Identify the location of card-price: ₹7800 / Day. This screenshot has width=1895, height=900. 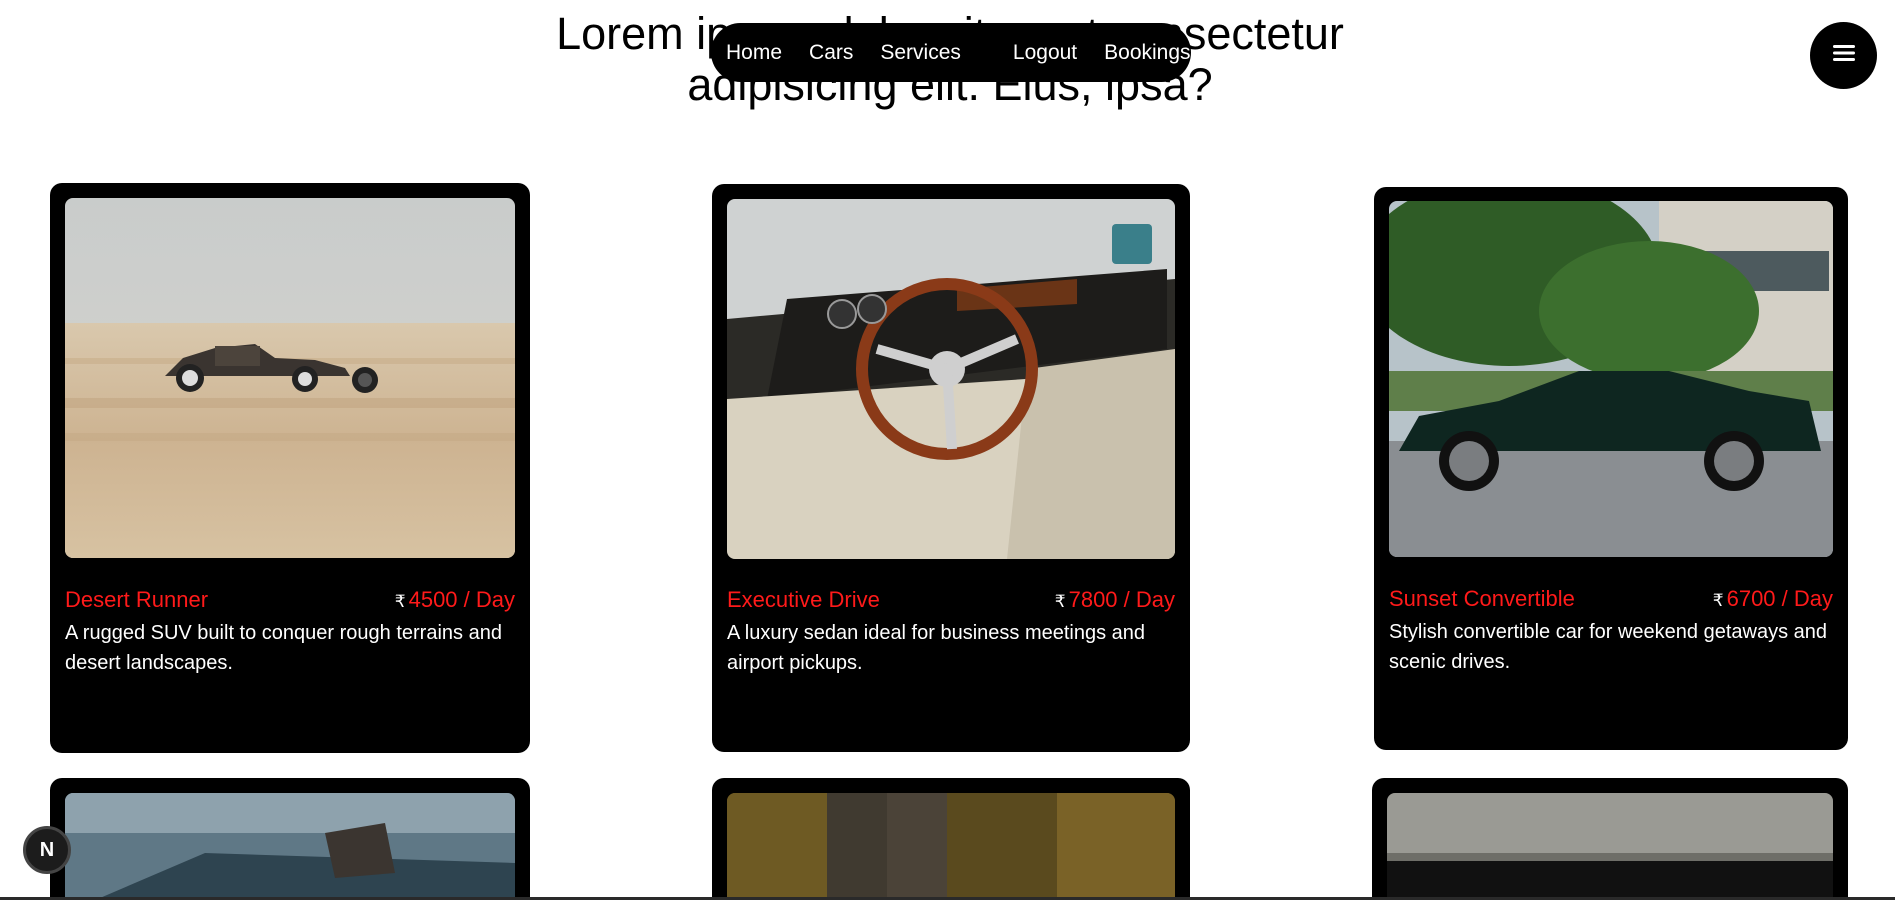
(1115, 600).